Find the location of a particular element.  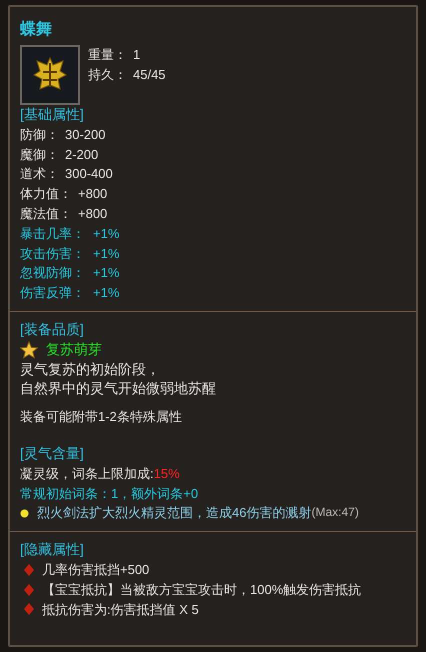

quality-grade: 复苏萌芽 is located at coordinates (74, 349).